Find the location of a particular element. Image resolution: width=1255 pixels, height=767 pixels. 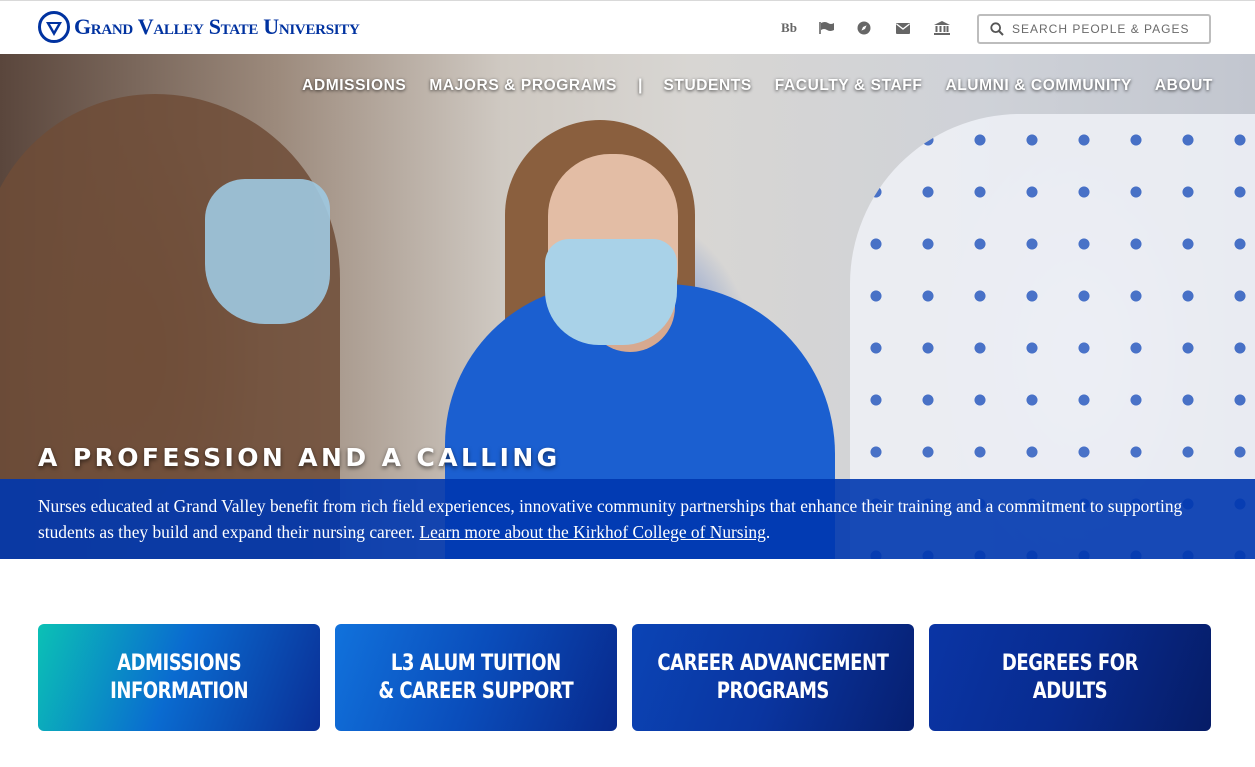

card-label: L3 Alum Tuition & Career Support is located at coordinates (476, 677).